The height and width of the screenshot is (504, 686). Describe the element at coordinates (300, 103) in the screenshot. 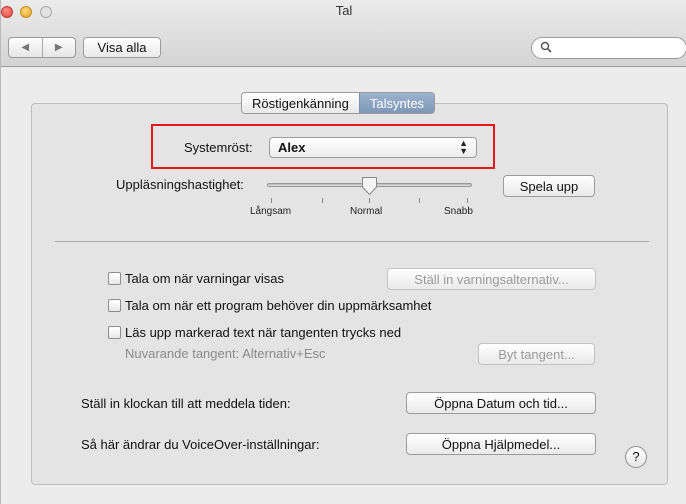

I see `tab-speech-recognition: Röstigenkänning` at that location.